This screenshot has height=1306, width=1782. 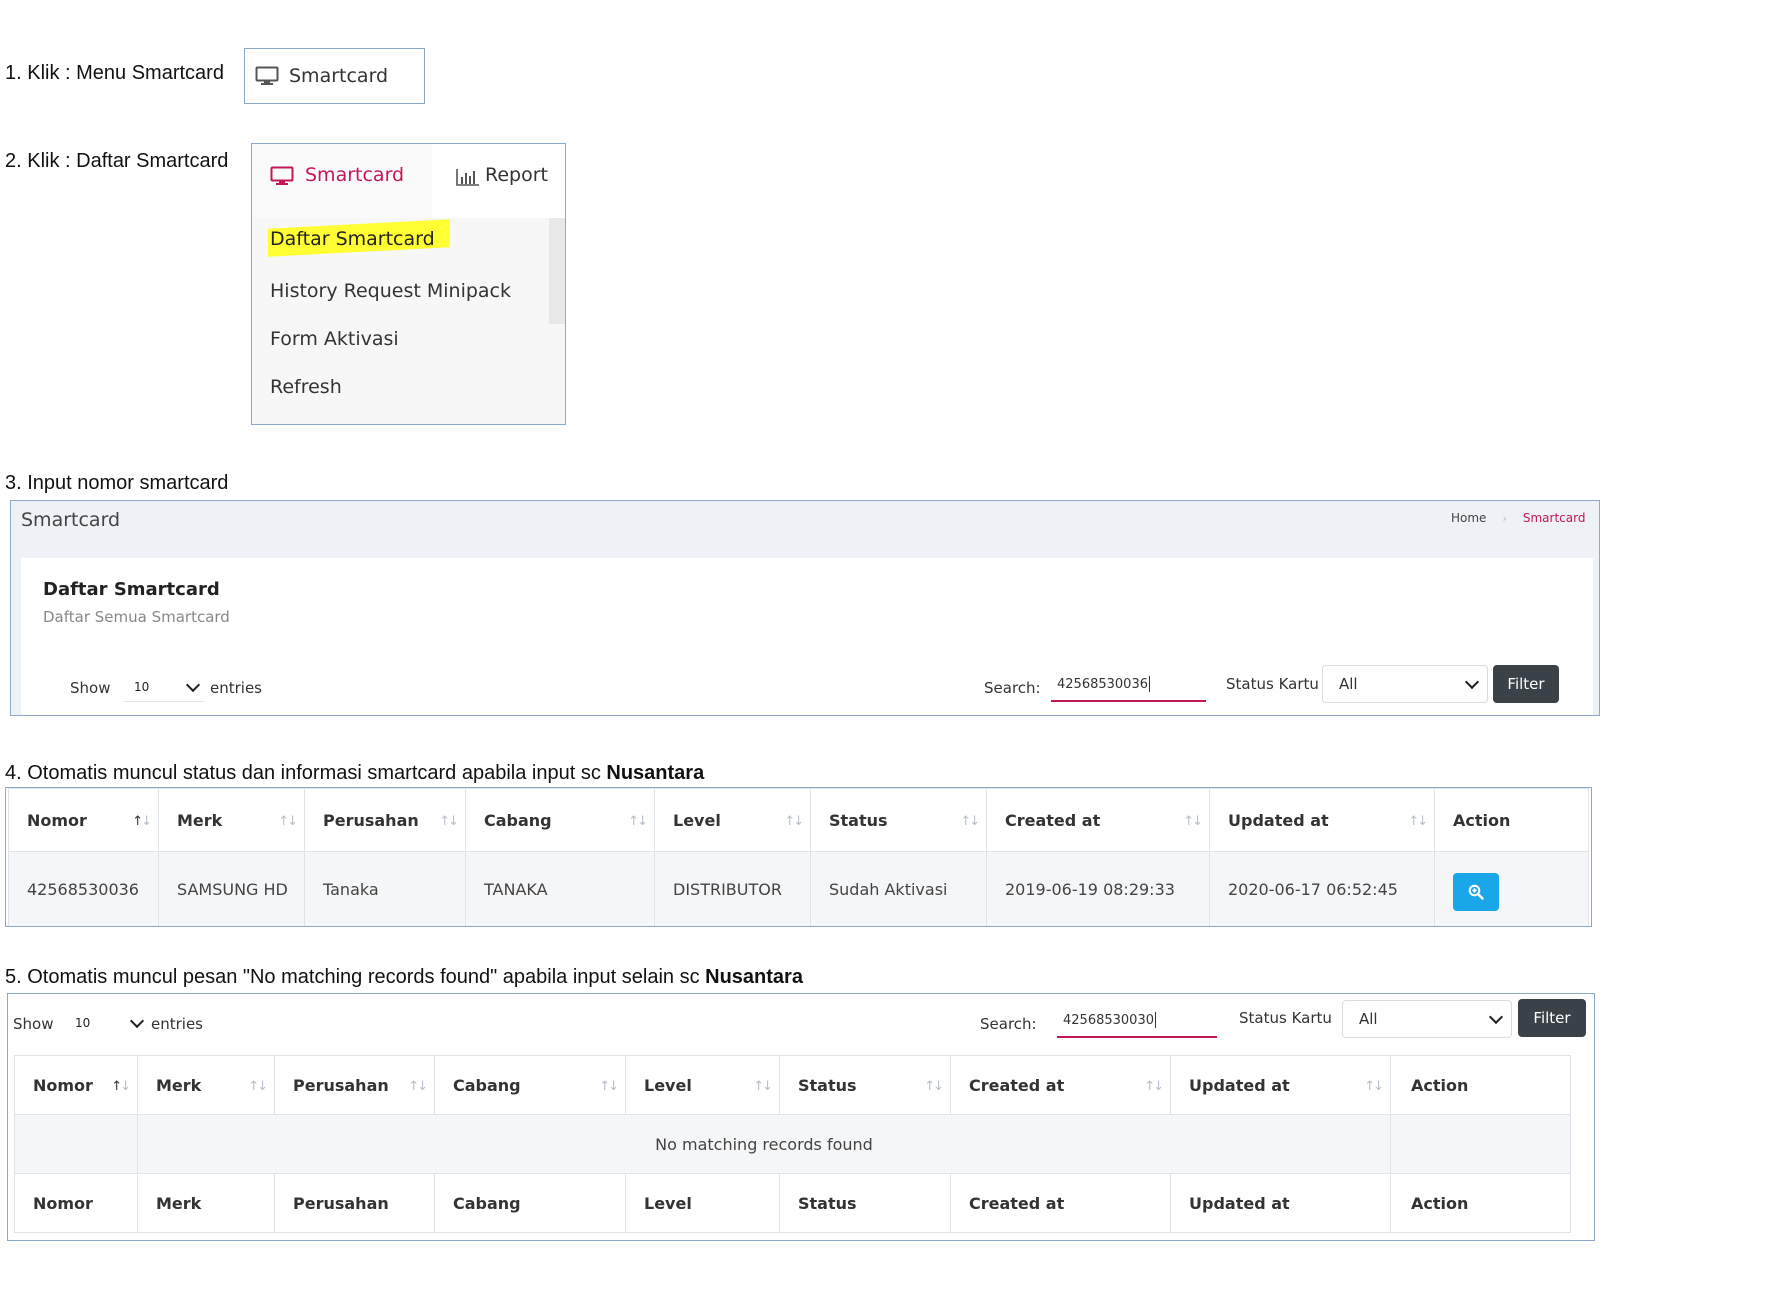 I want to click on monitor-icon, so click(x=282, y=176).